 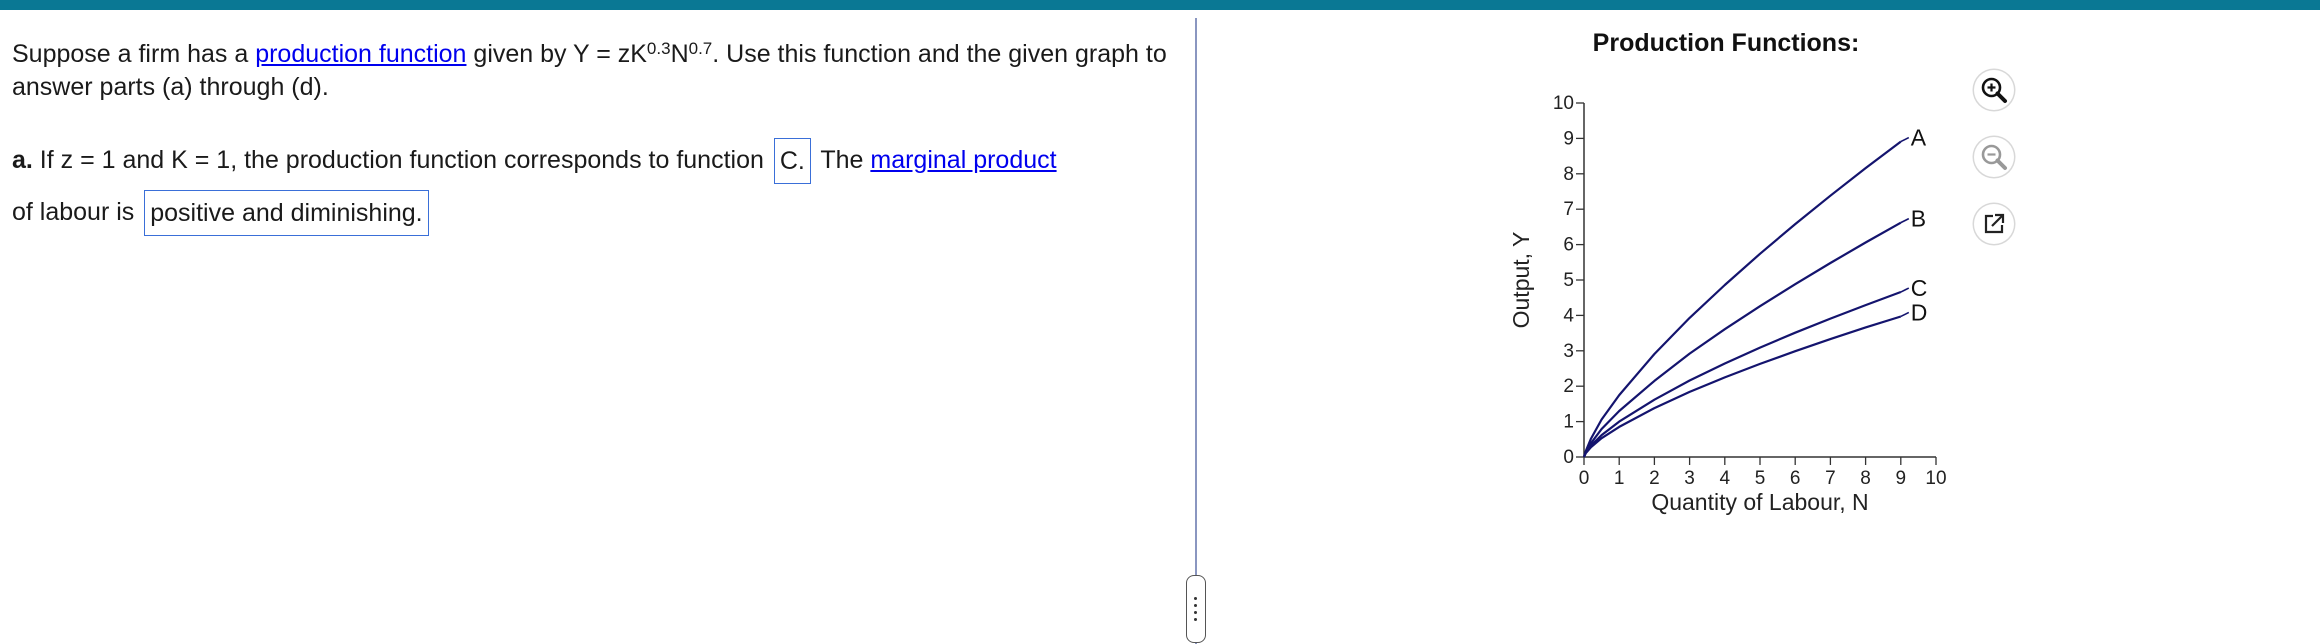 What do you see at coordinates (1865, 478) in the screenshot?
I see `x-tick-label: 8` at bounding box center [1865, 478].